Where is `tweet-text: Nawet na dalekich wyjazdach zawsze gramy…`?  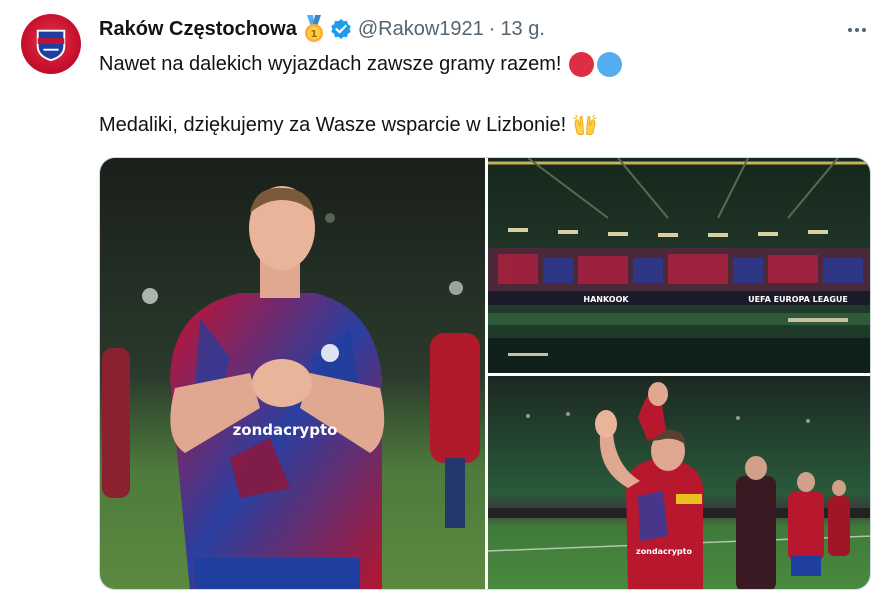
tweet-text: Nawet na dalekich wyjazdach zawsze gramy… is located at coordinates (330, 63).